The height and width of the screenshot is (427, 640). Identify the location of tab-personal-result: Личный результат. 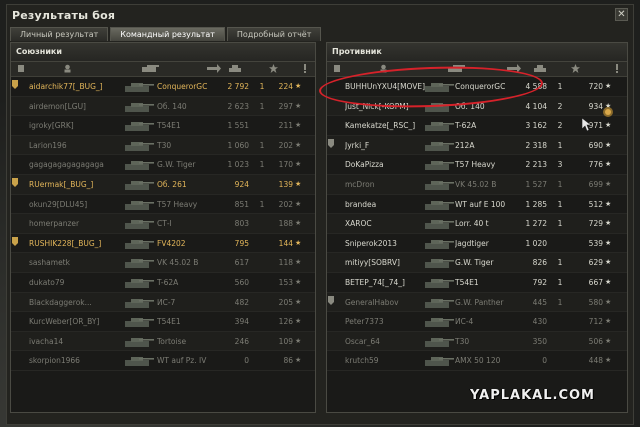
(59, 34).